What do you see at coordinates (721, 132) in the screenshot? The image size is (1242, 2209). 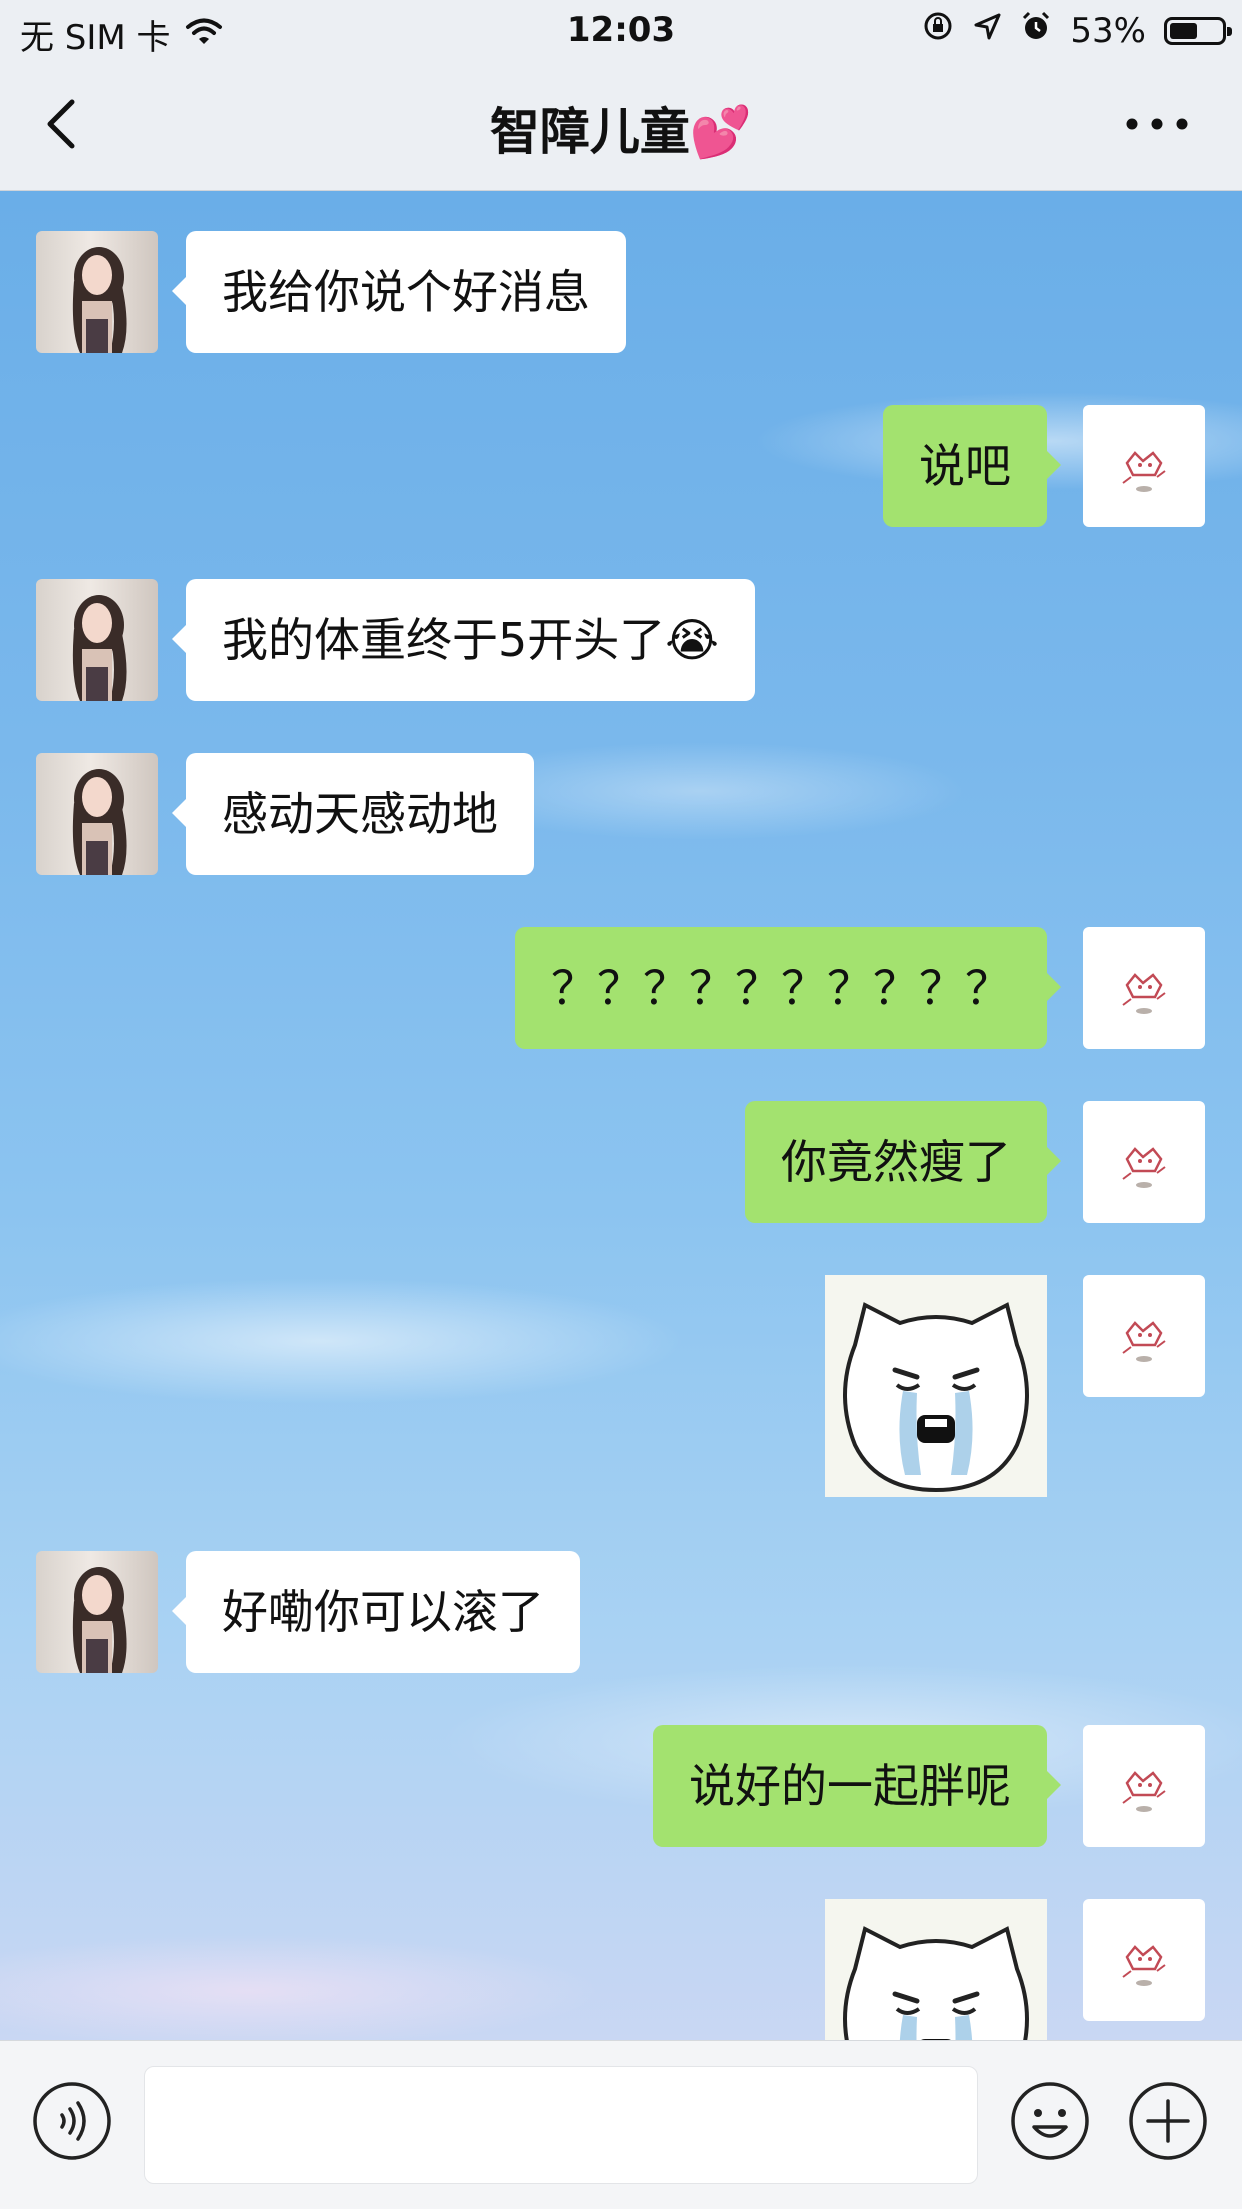 I see `heart-emoji: 💕` at bounding box center [721, 132].